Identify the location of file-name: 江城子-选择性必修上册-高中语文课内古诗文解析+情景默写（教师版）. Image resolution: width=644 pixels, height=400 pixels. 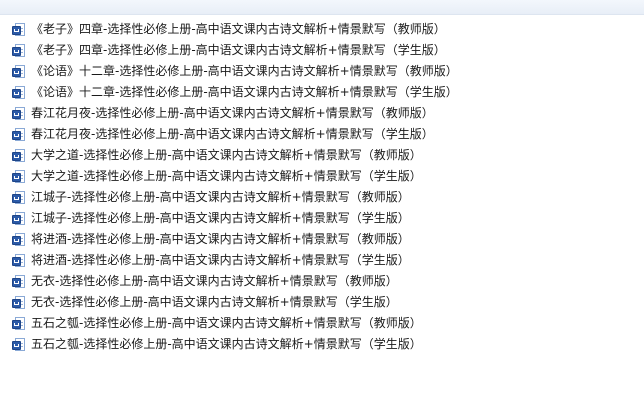
(220, 197).